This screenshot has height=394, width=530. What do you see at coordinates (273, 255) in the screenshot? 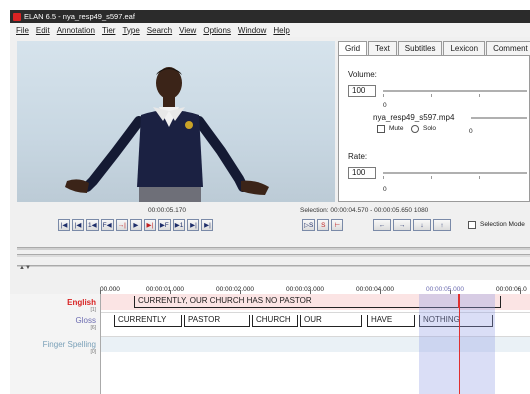
I see `zoom-strip` at bounding box center [273, 255].